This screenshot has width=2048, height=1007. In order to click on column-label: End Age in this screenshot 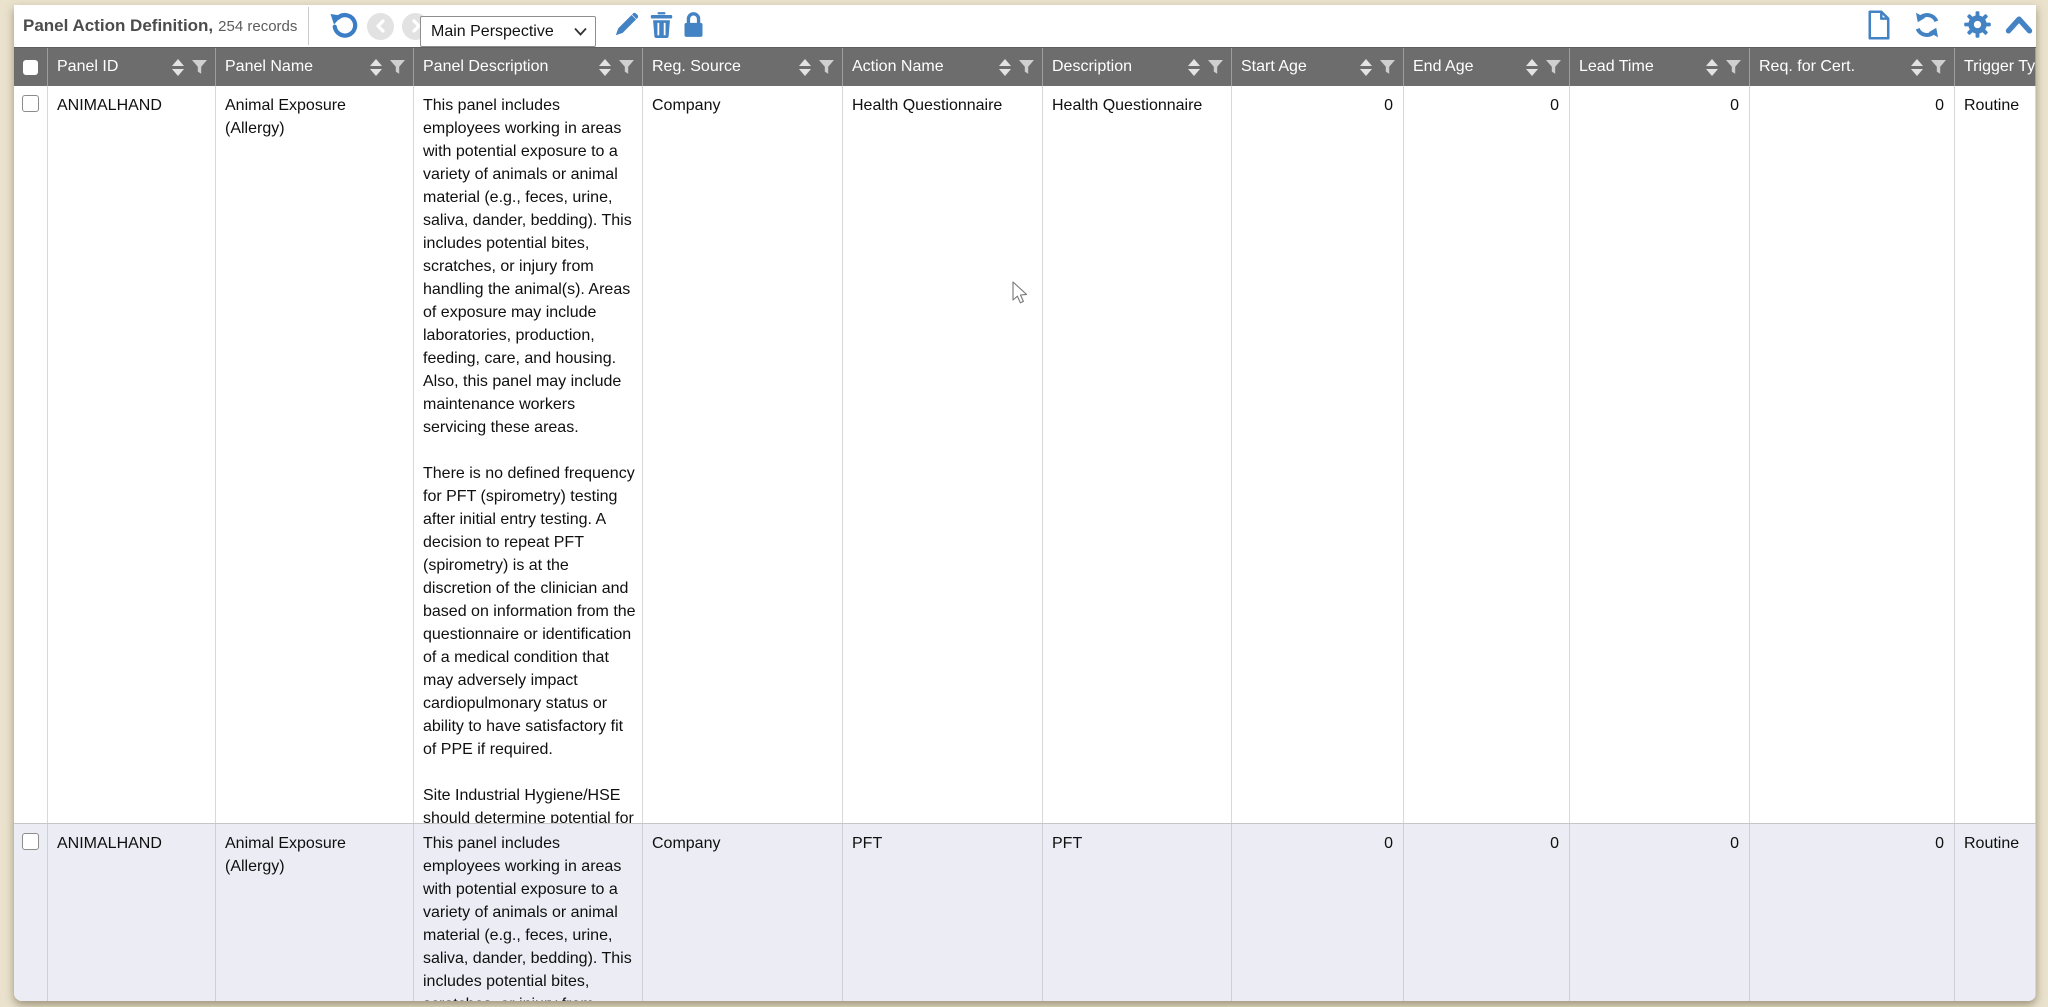, I will do `click(1443, 66)`.